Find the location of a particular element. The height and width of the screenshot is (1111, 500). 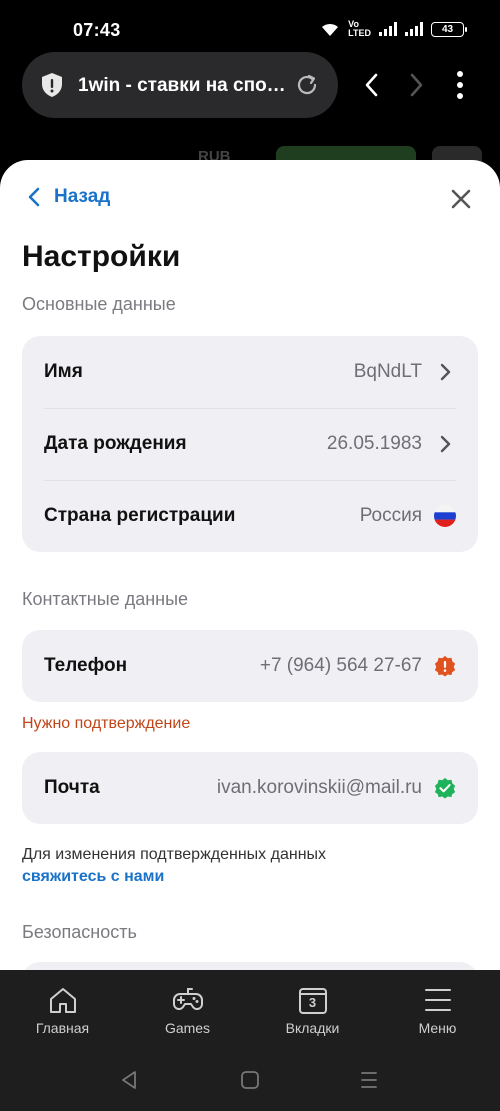

nav-home-label: Главная is located at coordinates (62, 1028).